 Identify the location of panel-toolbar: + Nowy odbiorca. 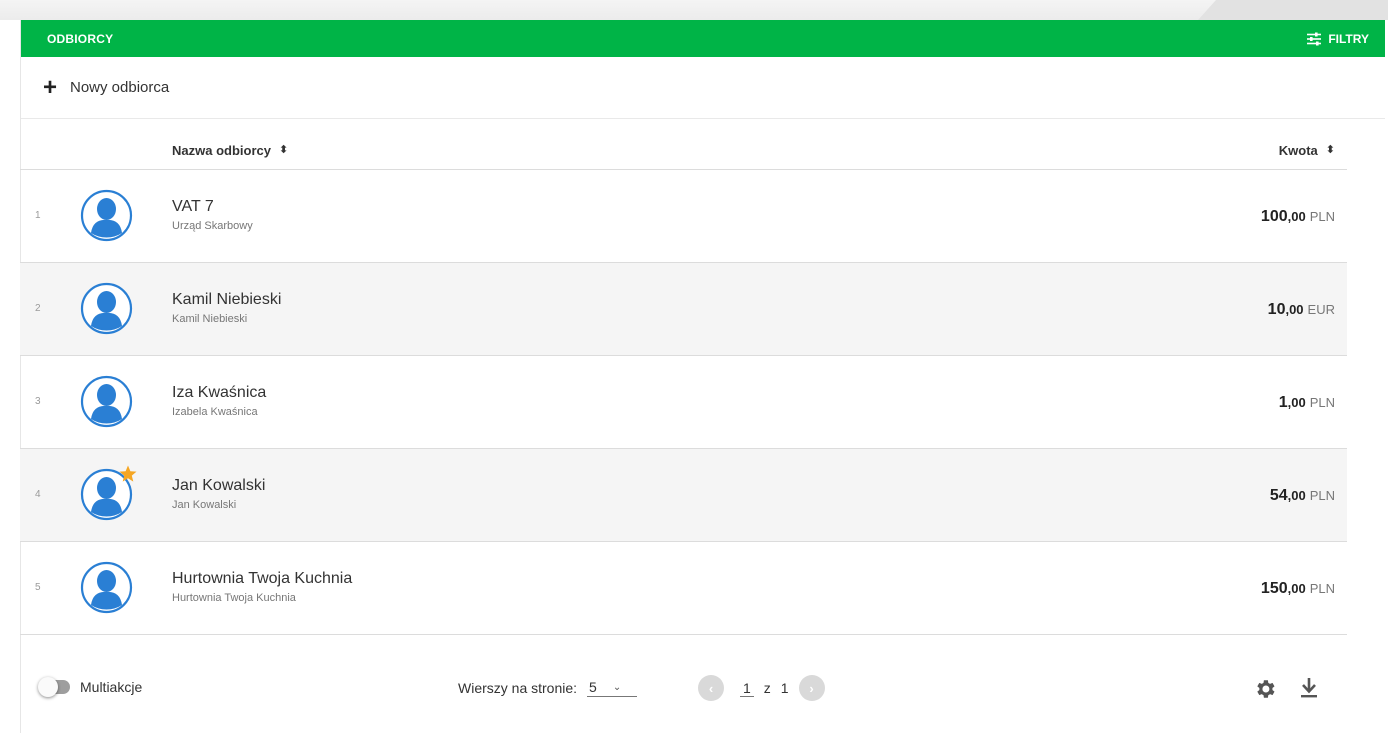
(703, 88).